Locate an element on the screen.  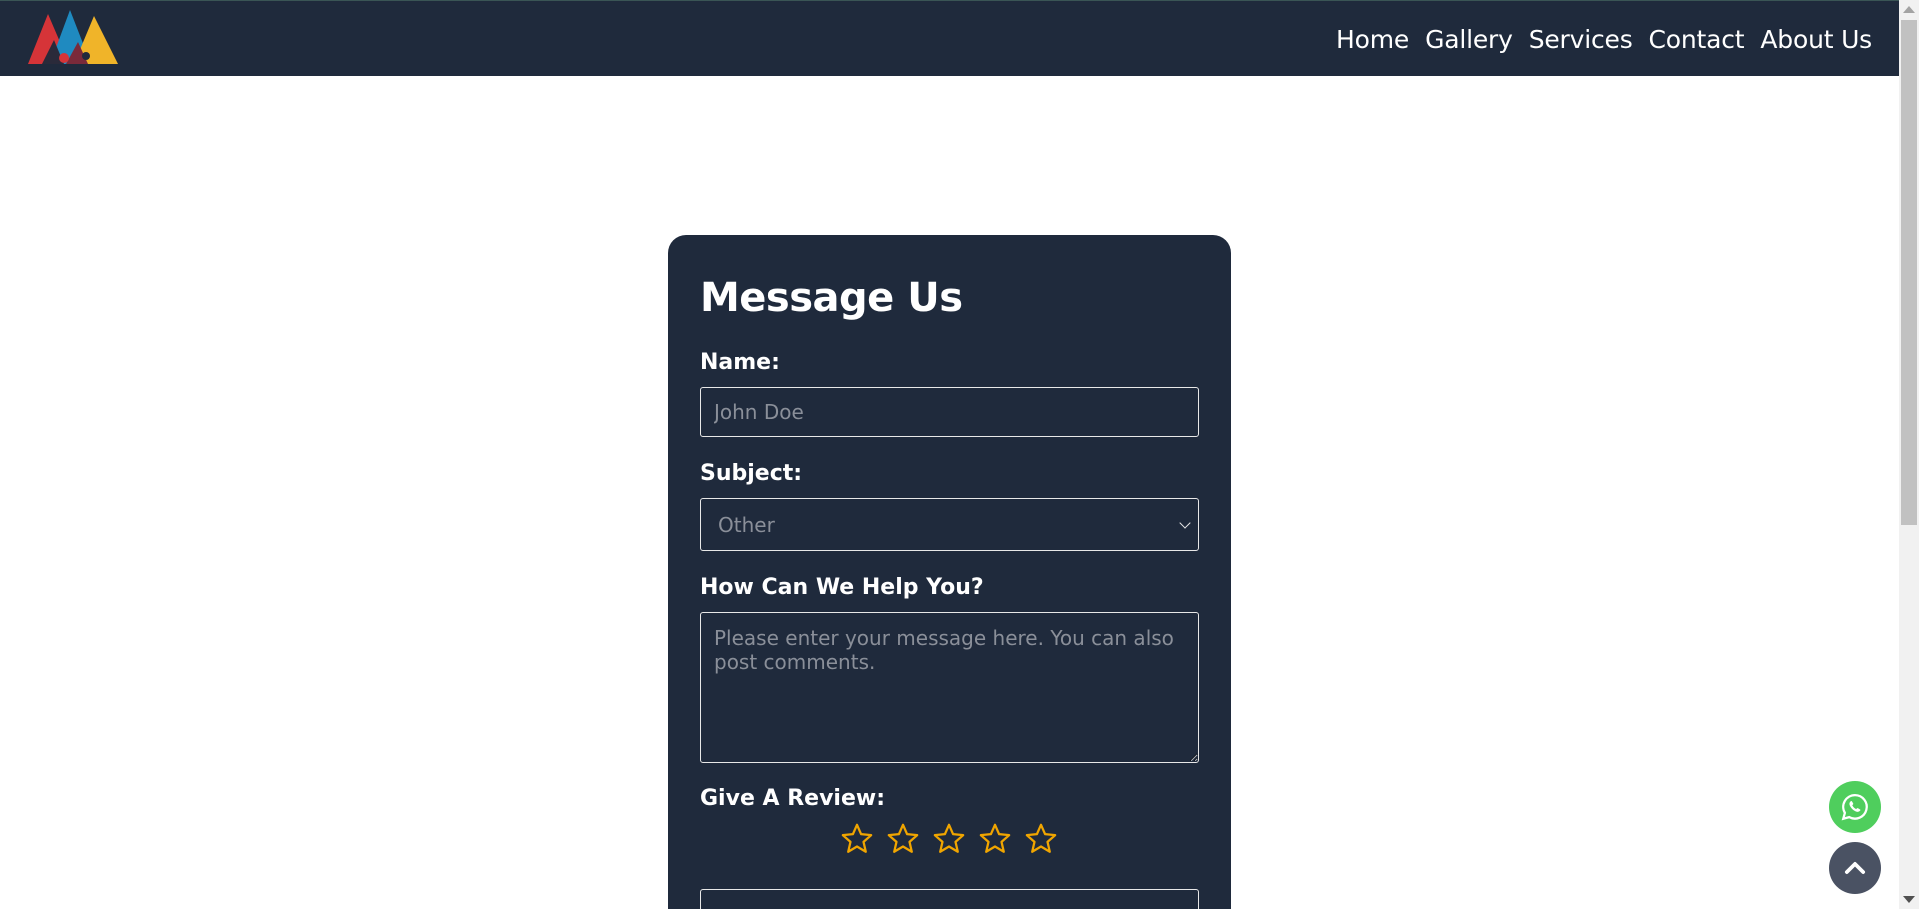
whatsapp-button is located at coordinates (1855, 807).